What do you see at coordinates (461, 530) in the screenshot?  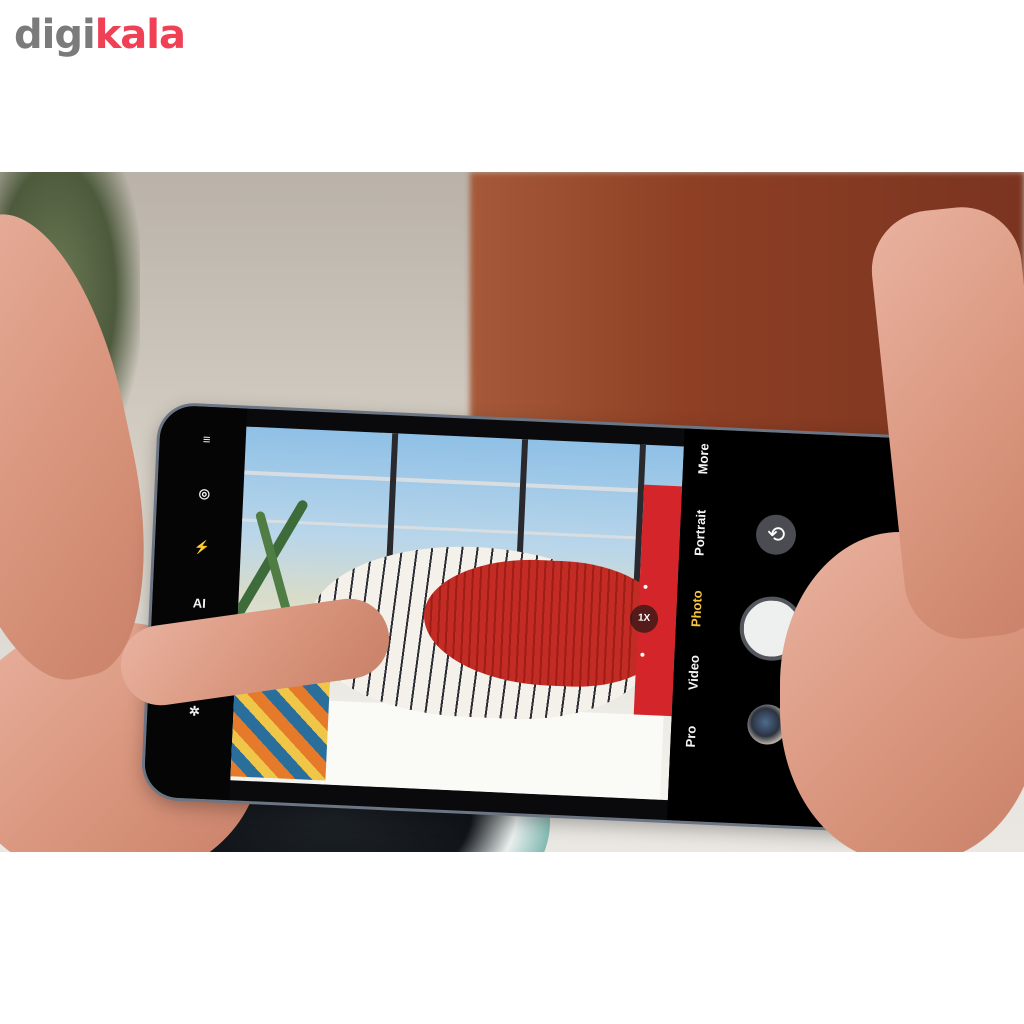 I see `balcony-rail-lower` at bounding box center [461, 530].